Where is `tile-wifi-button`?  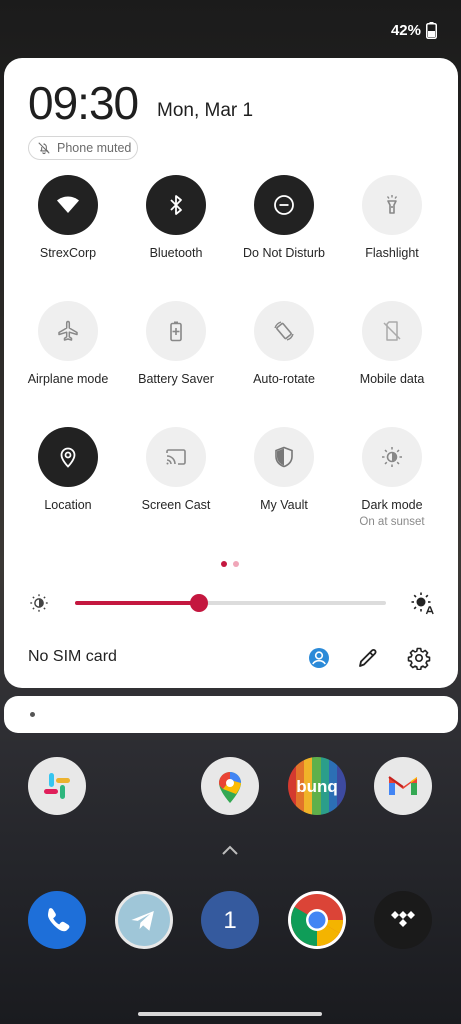
tile-wifi-button is located at coordinates (68, 205).